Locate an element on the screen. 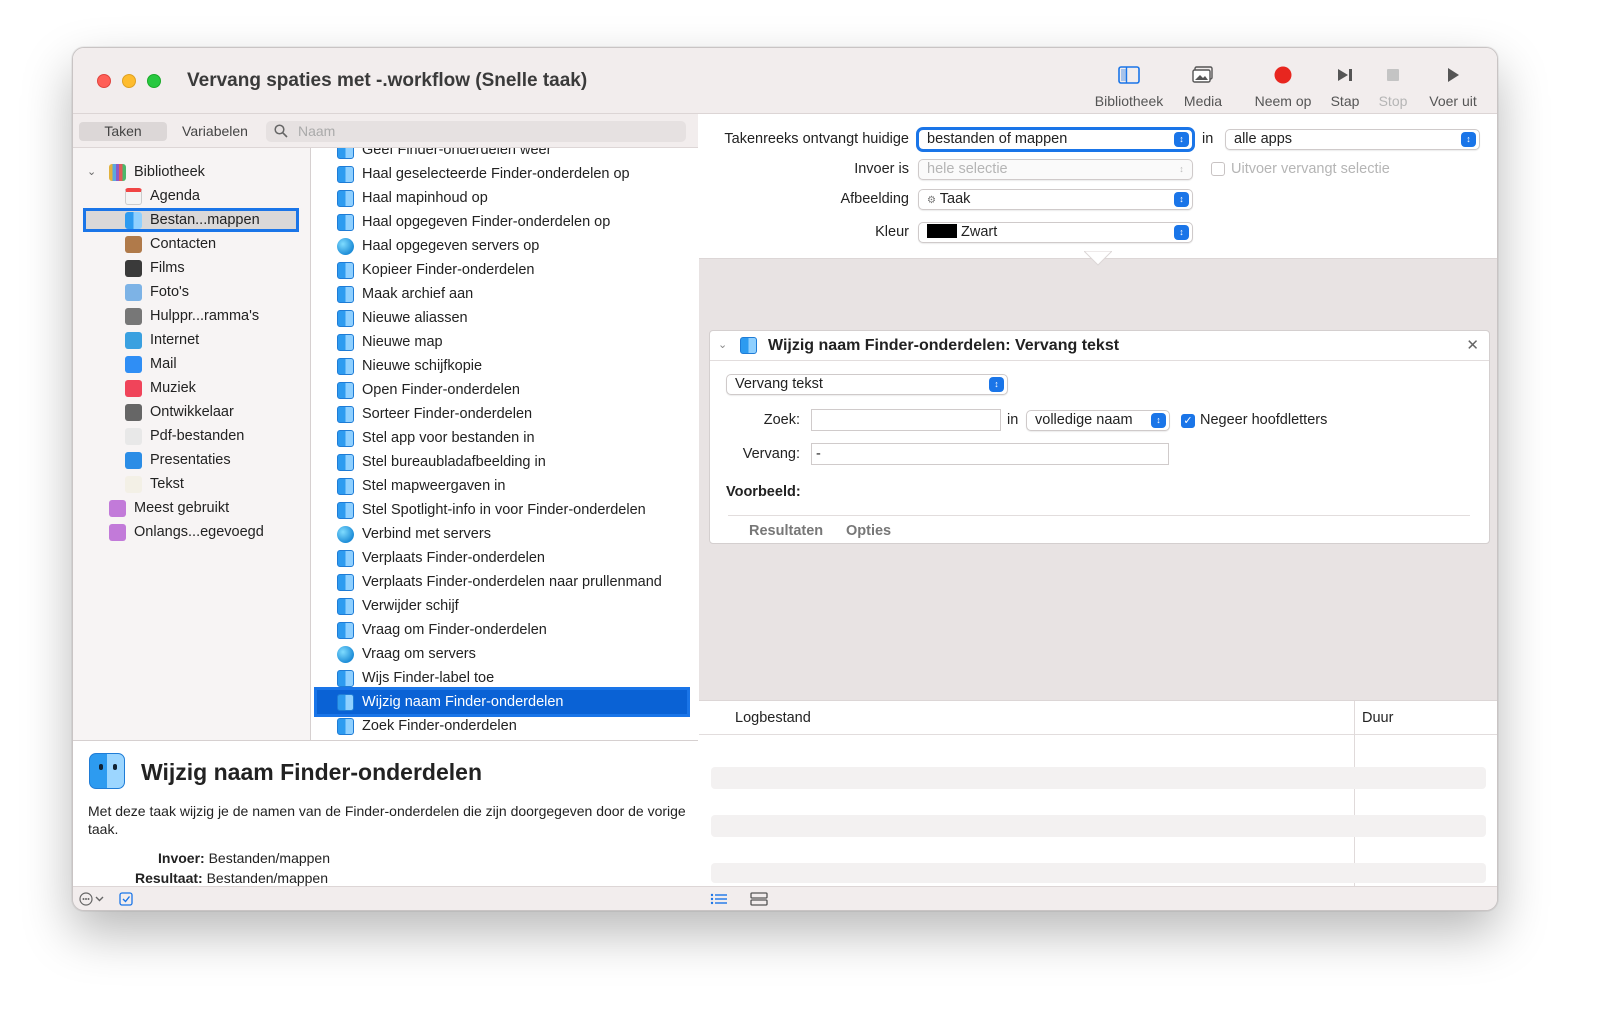 Image resolution: width=1600 pixels, height=1025 pixels. more-options-icon is located at coordinates (93, 901).